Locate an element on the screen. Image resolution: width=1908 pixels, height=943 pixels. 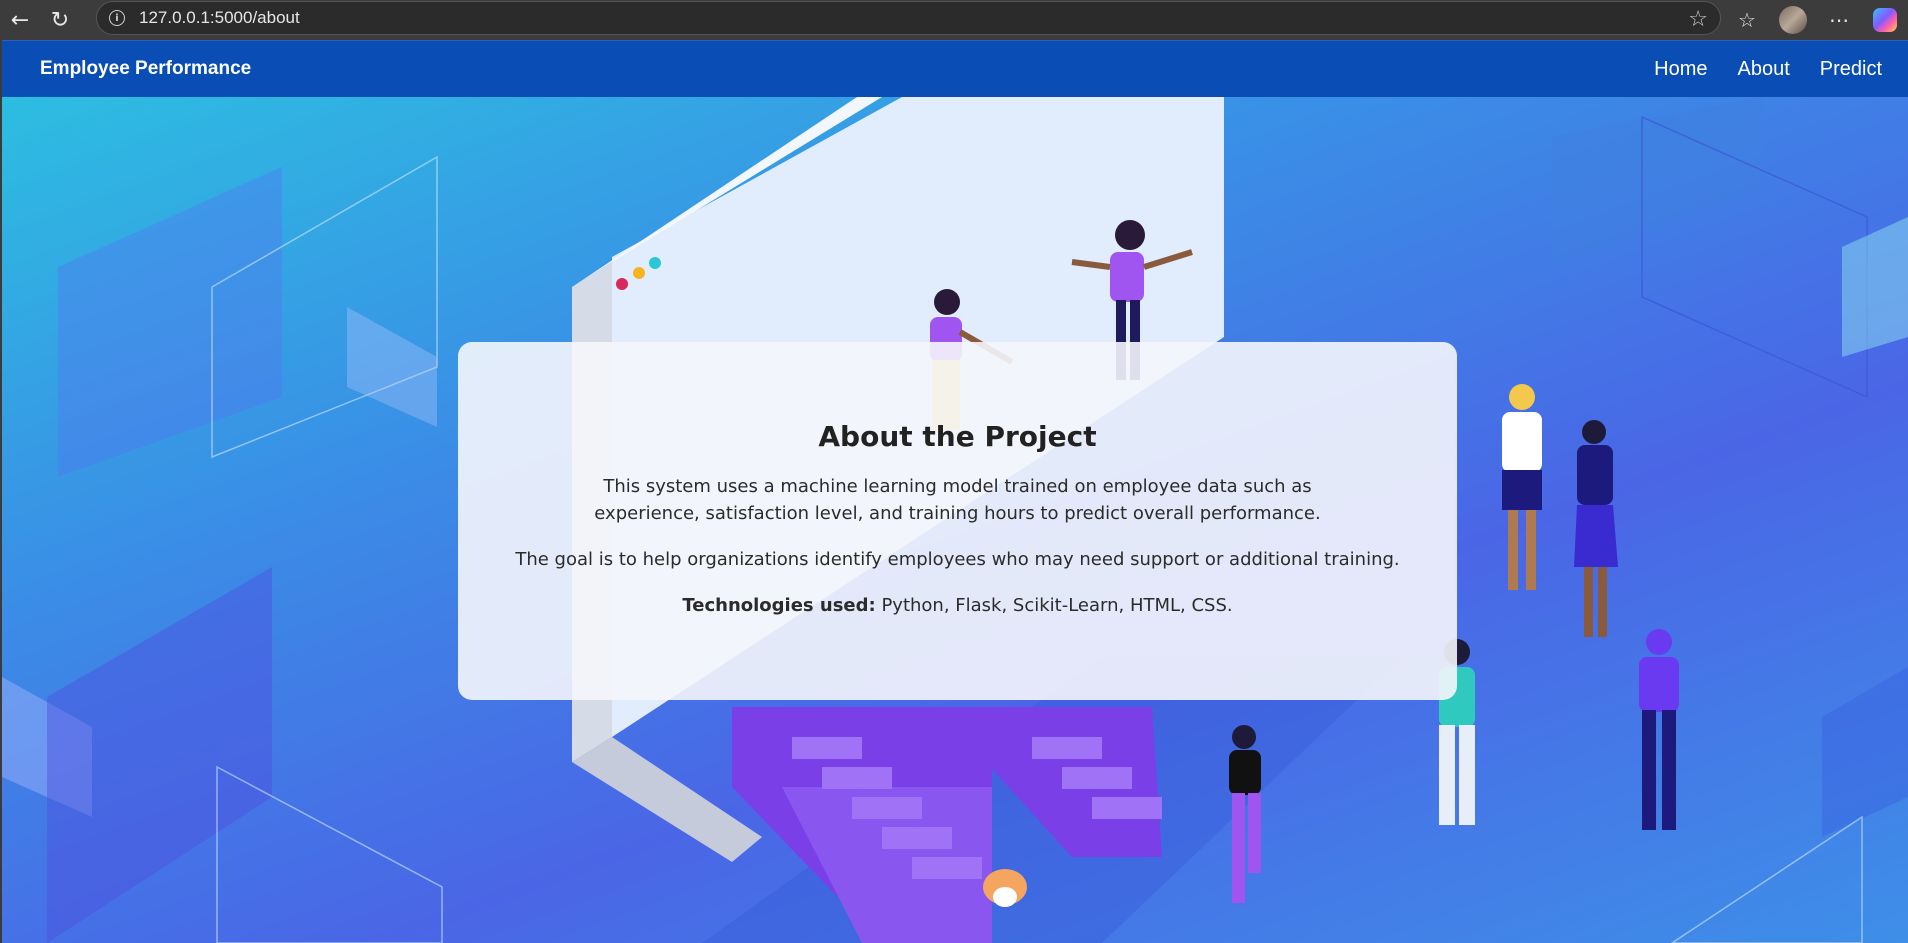
nav-about-link: About is located at coordinates (1763, 69).